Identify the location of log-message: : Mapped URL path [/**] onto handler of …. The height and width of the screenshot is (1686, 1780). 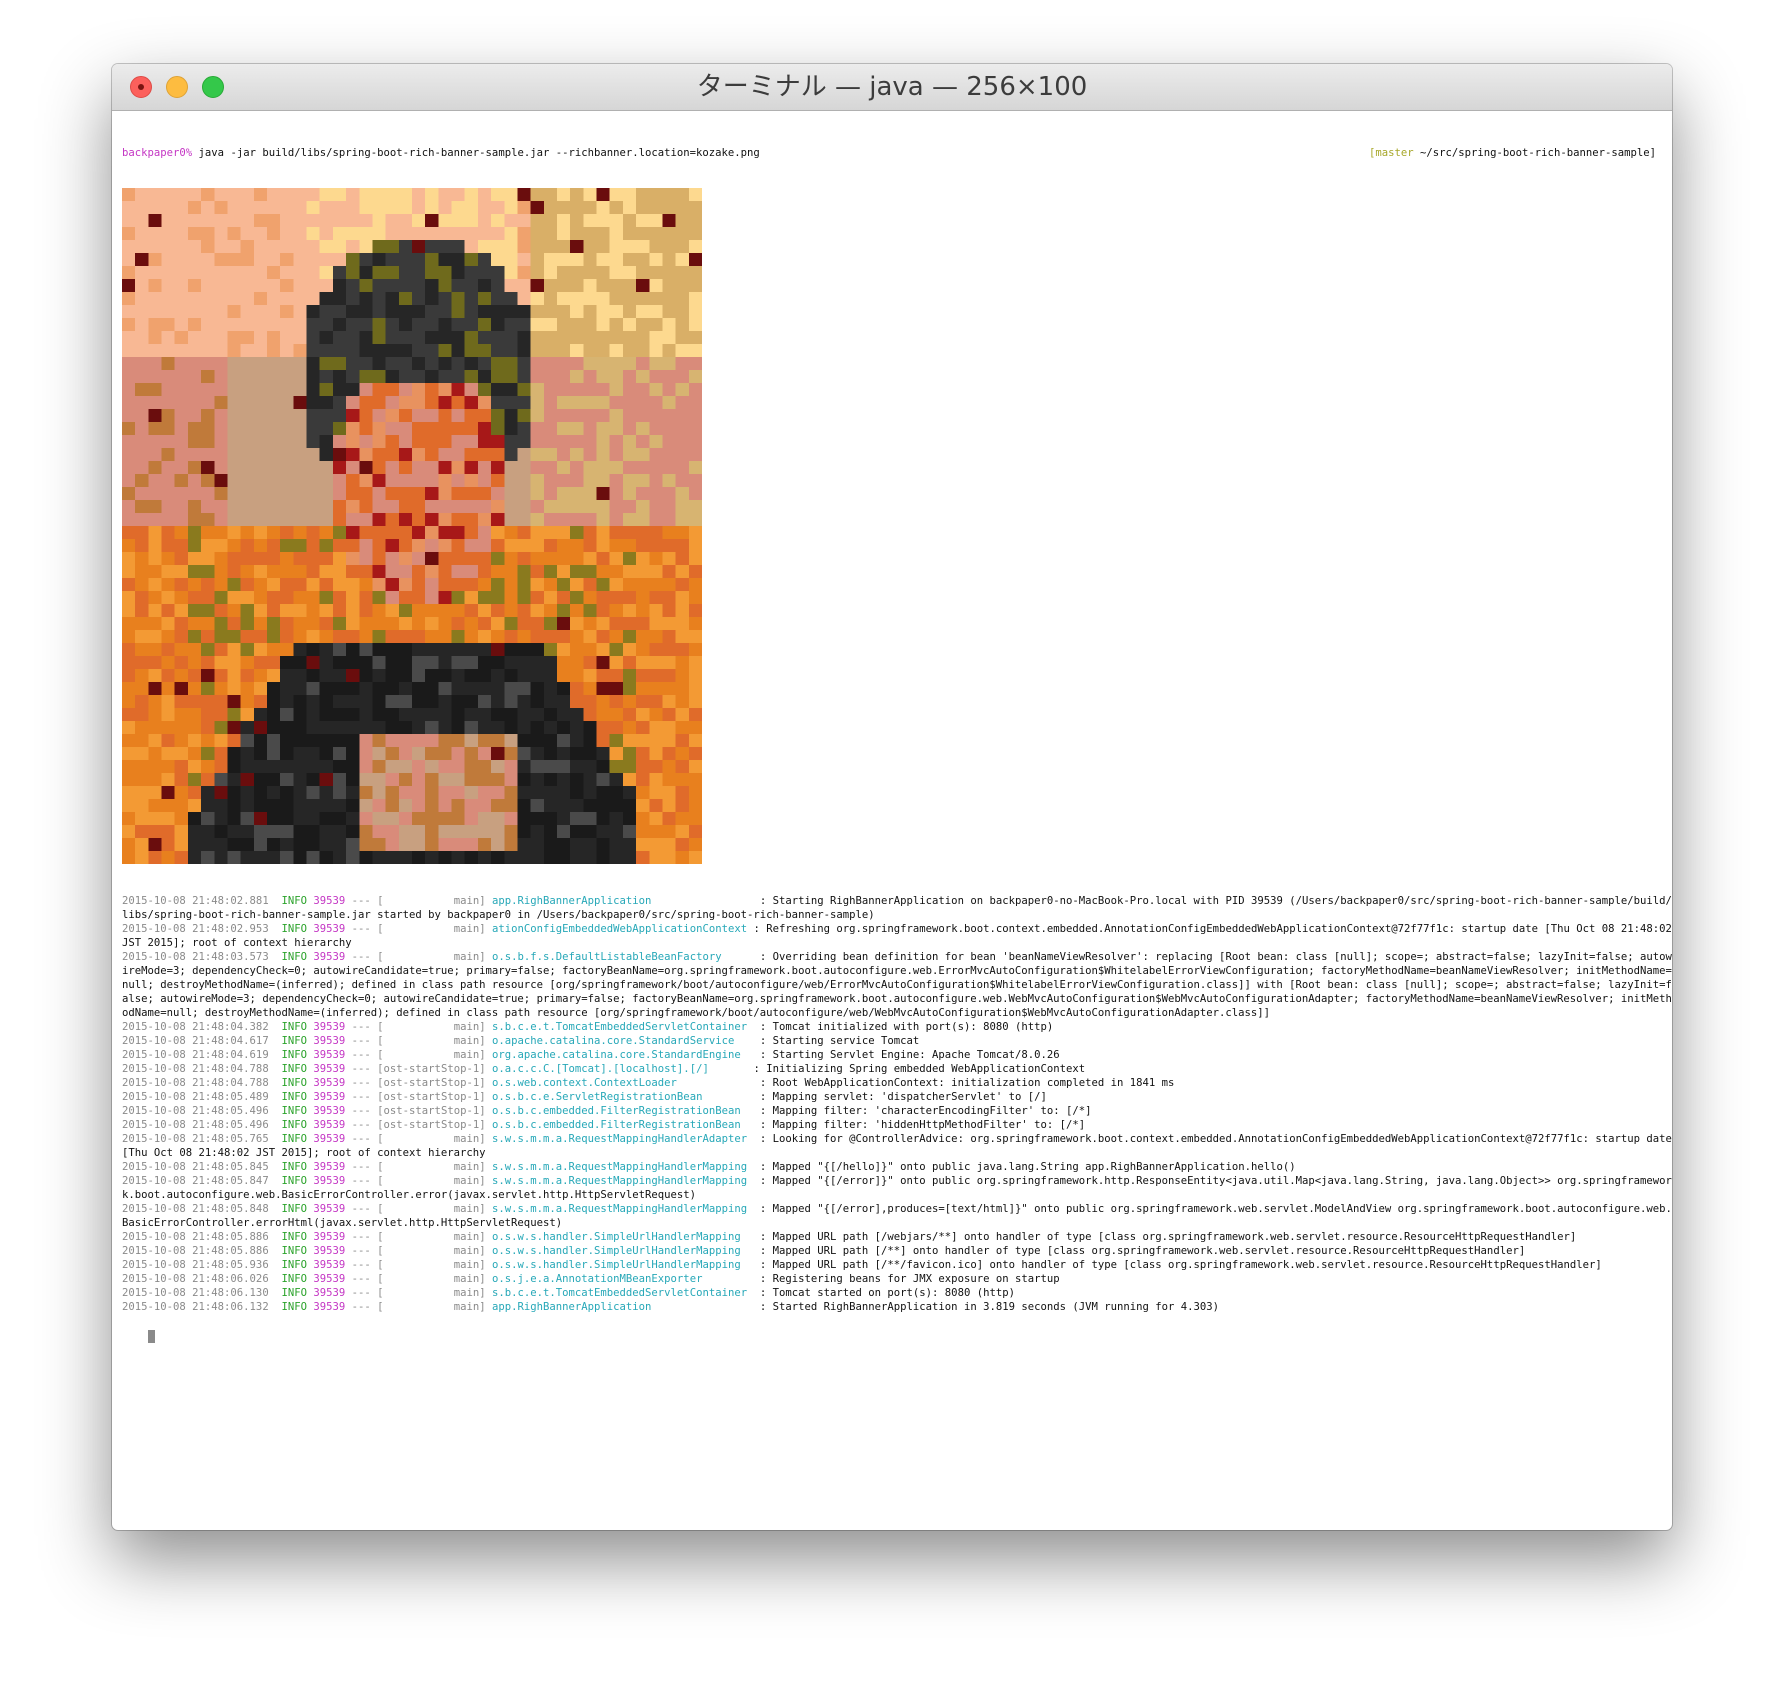
(1139, 1251).